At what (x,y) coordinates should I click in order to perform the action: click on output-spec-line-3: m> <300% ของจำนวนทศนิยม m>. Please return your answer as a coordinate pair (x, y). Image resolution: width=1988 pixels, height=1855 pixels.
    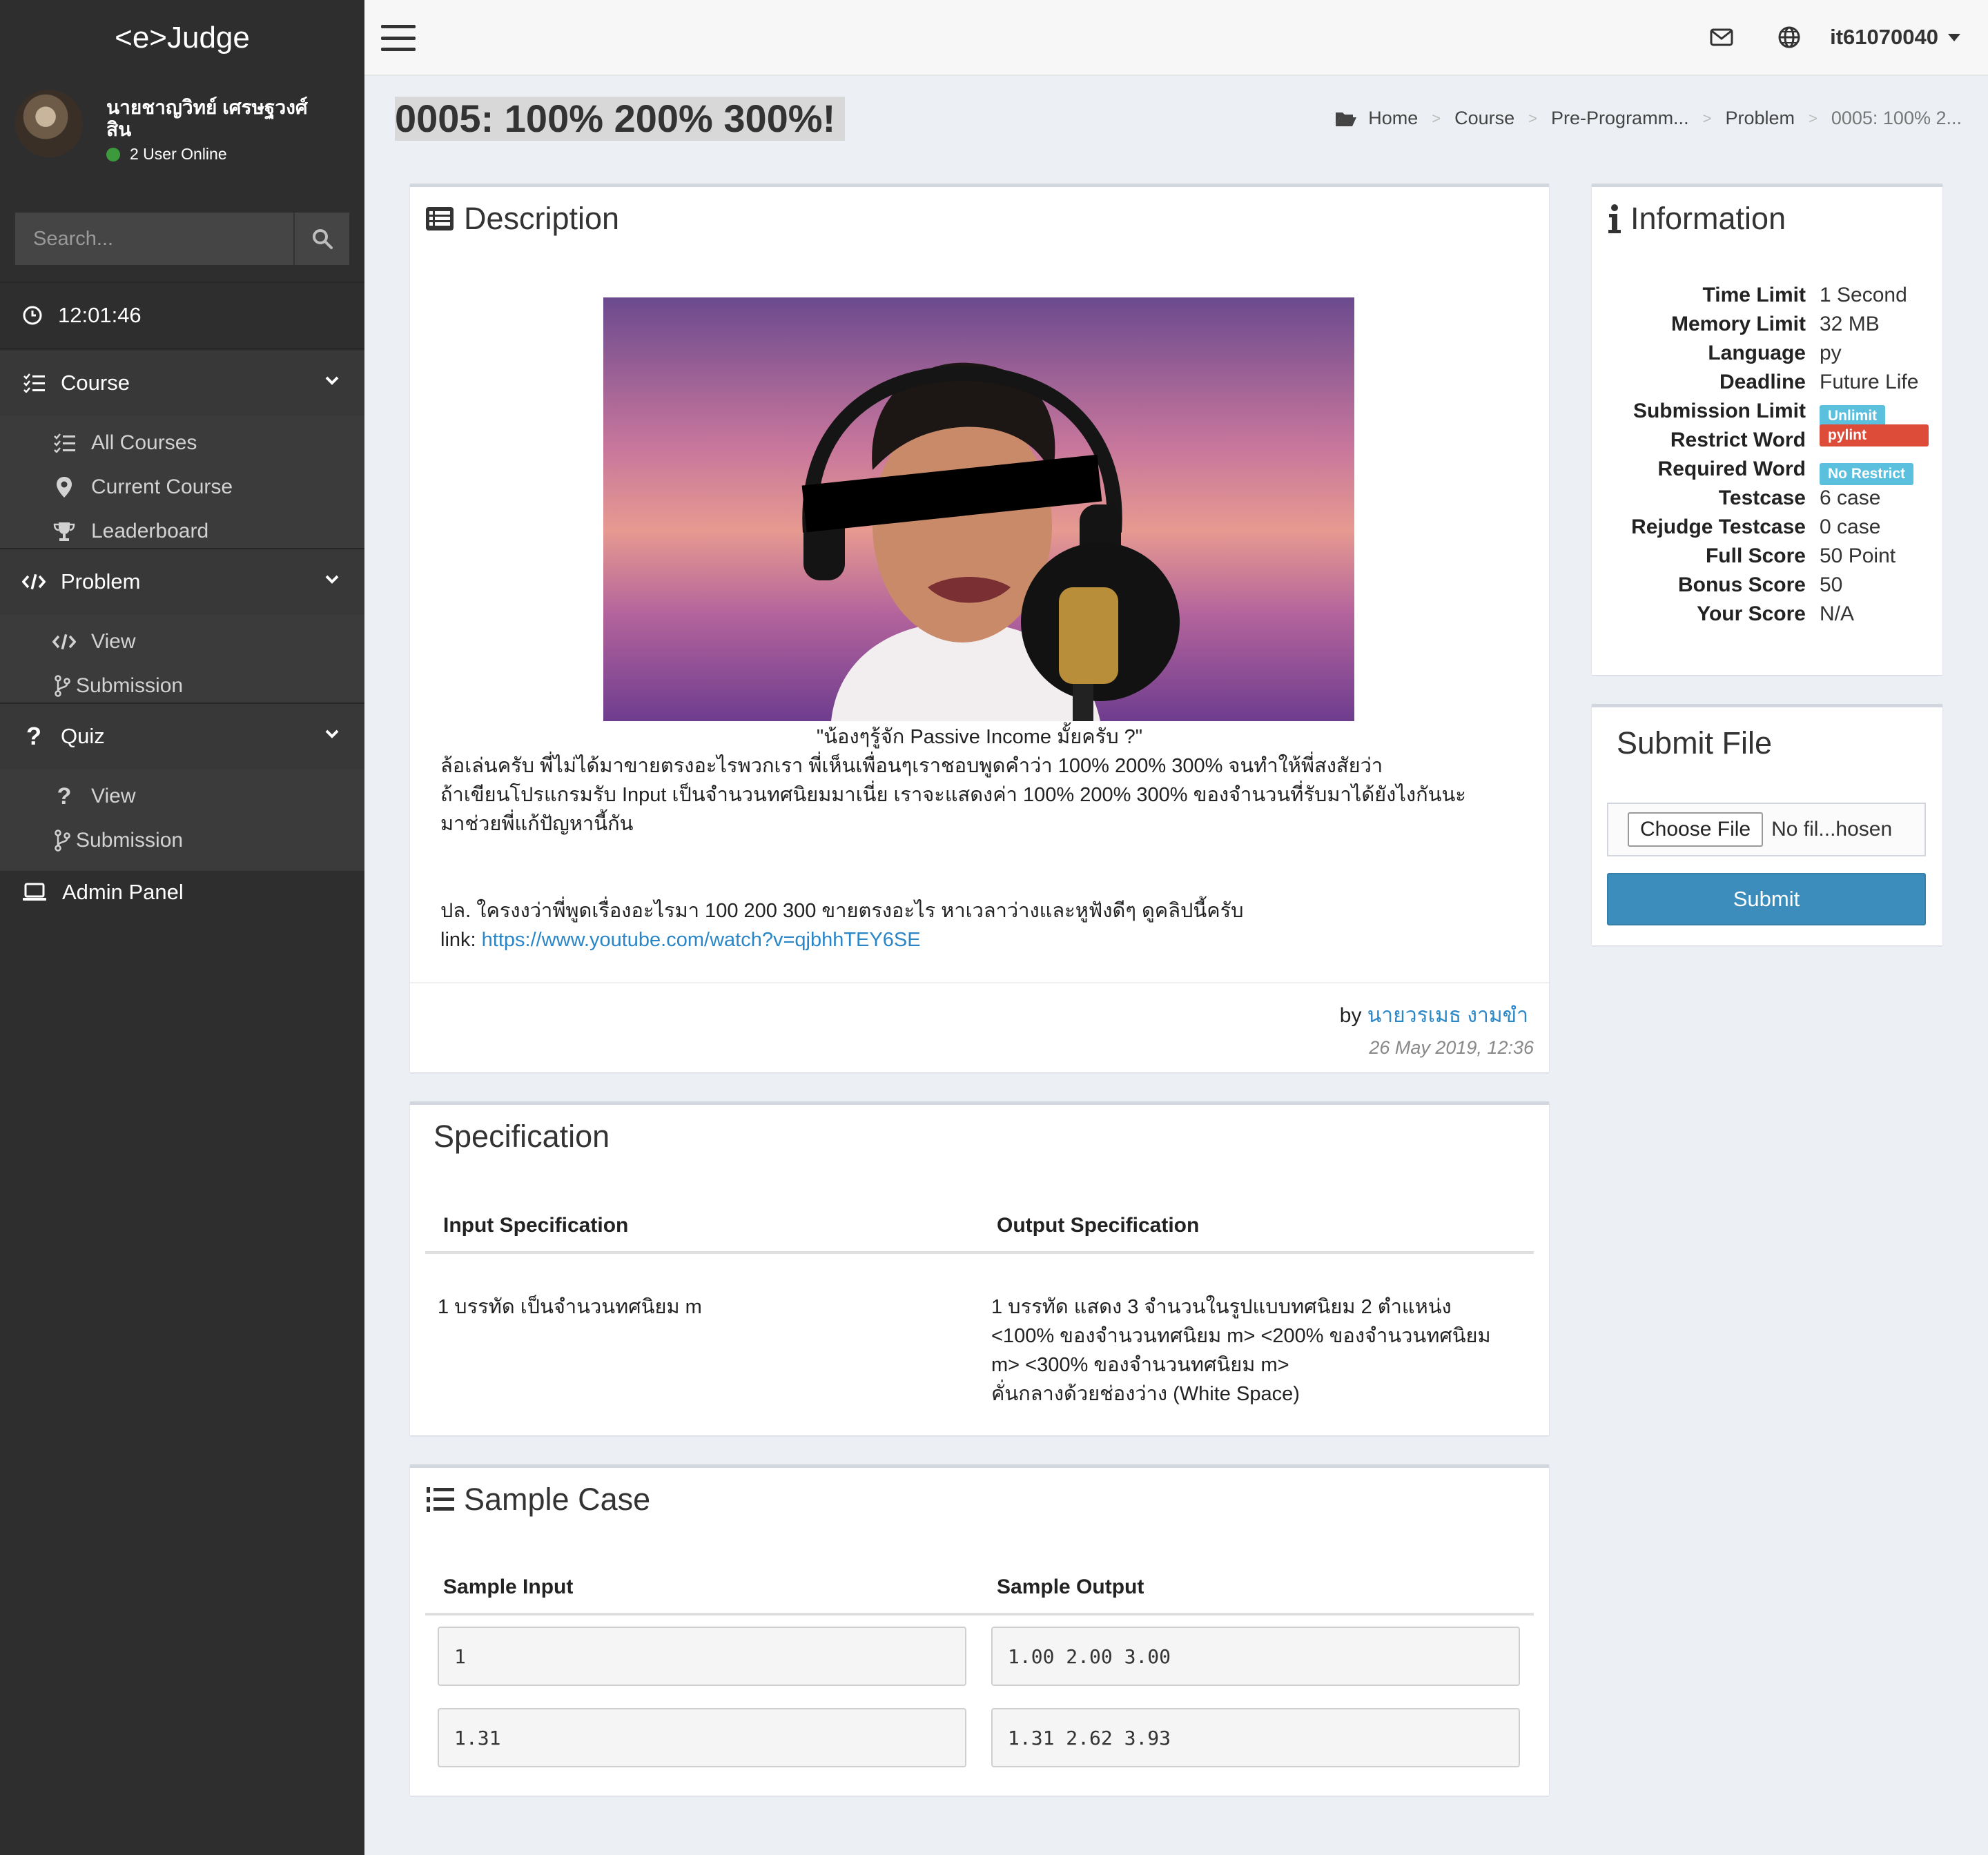
    Looking at the image, I should click on (1140, 1365).